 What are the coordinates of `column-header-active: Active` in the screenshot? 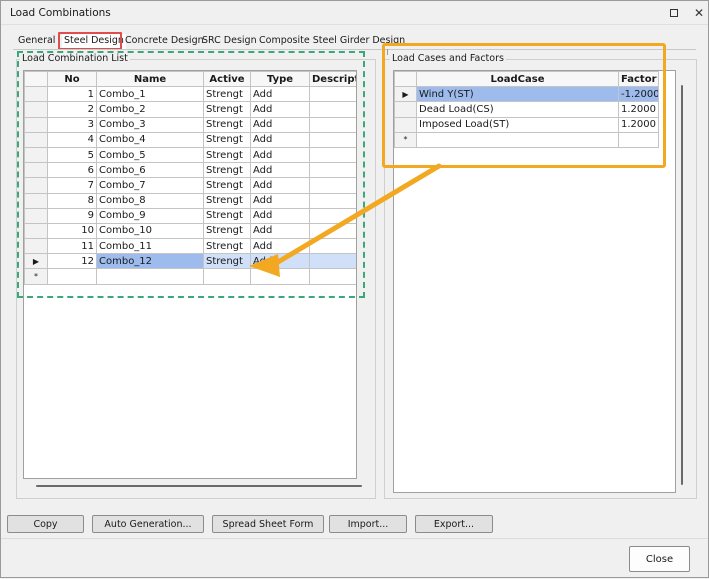 It's located at (227, 79).